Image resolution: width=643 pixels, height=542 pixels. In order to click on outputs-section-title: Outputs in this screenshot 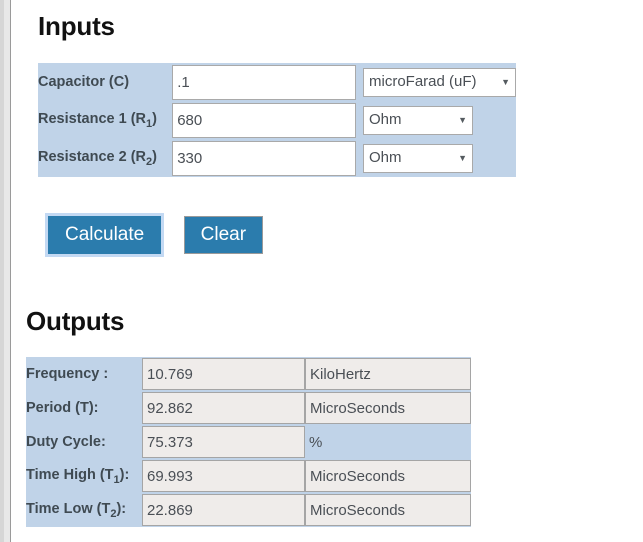, I will do `click(75, 321)`.